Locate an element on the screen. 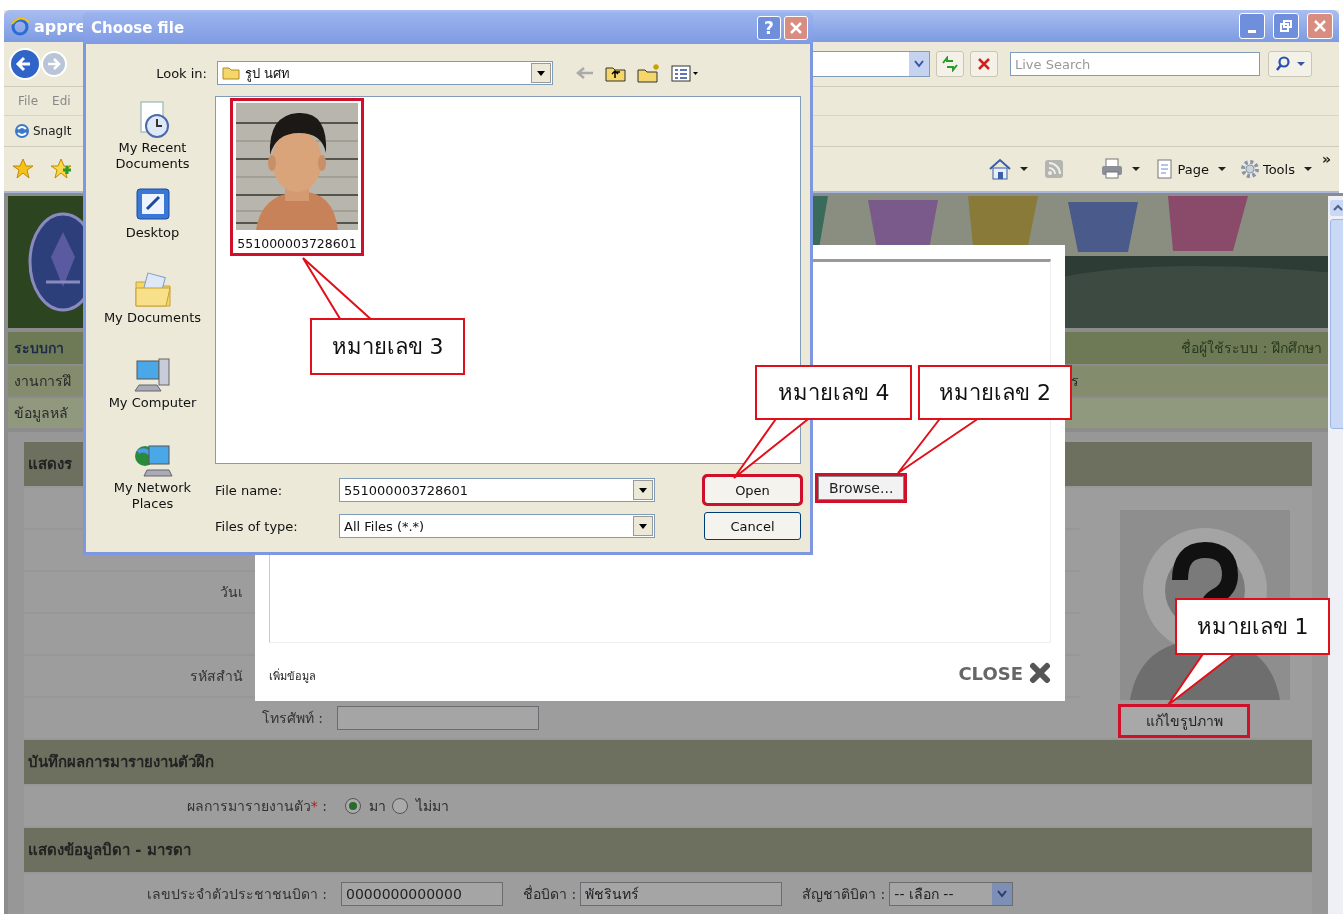  swirl-icon is located at coordinates (22, 131).